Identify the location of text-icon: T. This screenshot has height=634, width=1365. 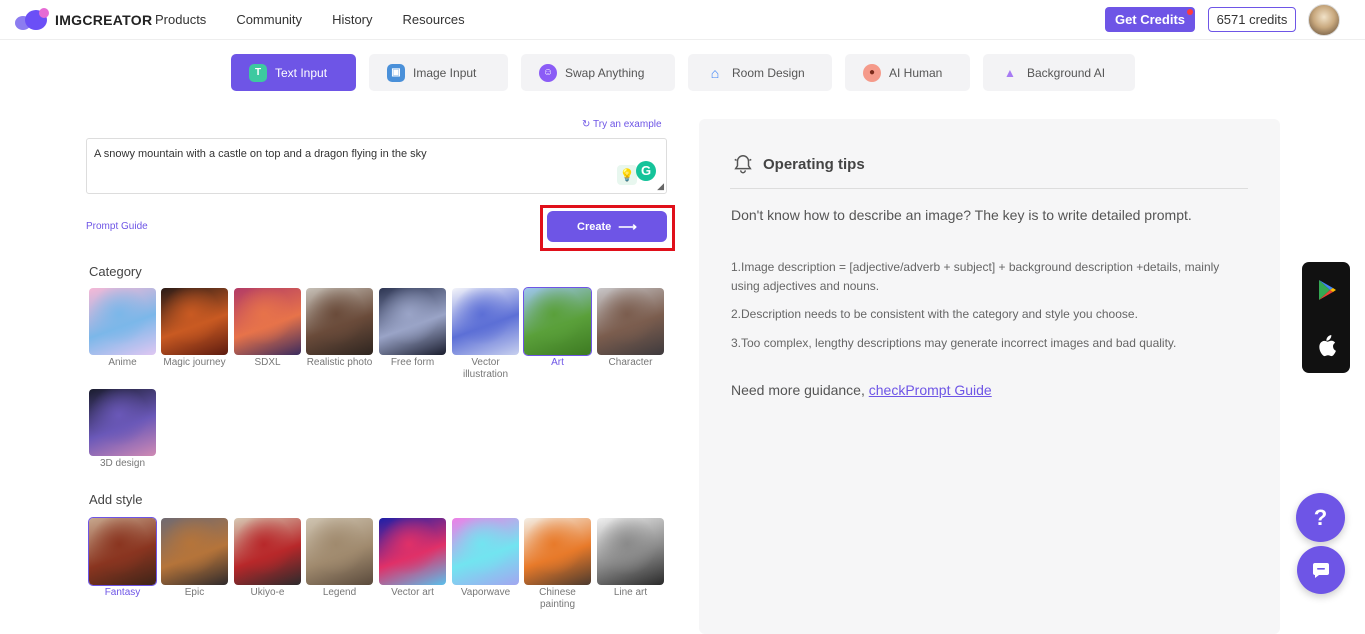
(258, 72).